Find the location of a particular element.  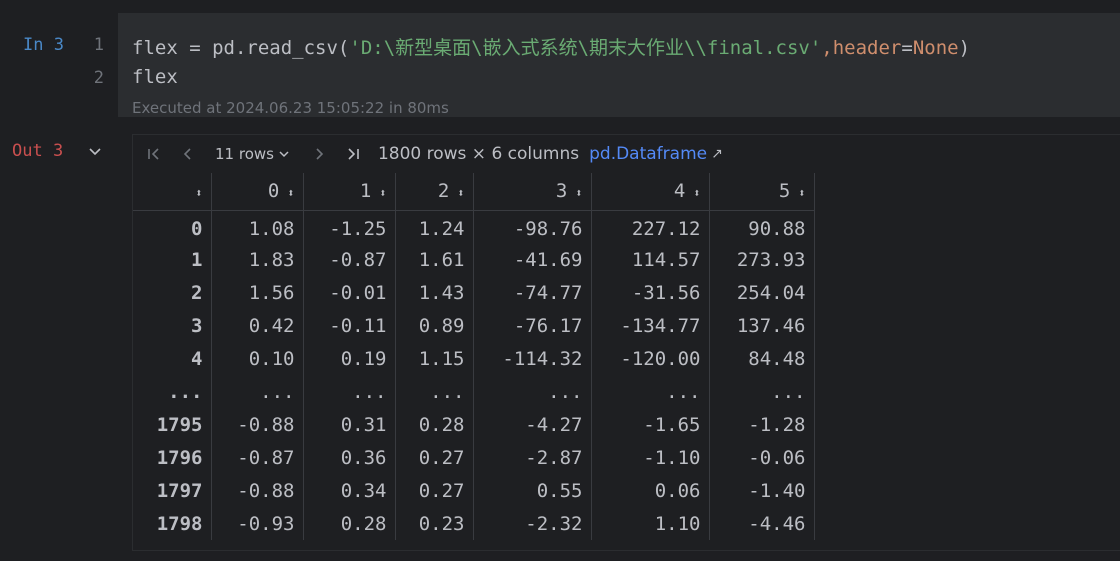

table-cell: 0.42 is located at coordinates (257, 325).